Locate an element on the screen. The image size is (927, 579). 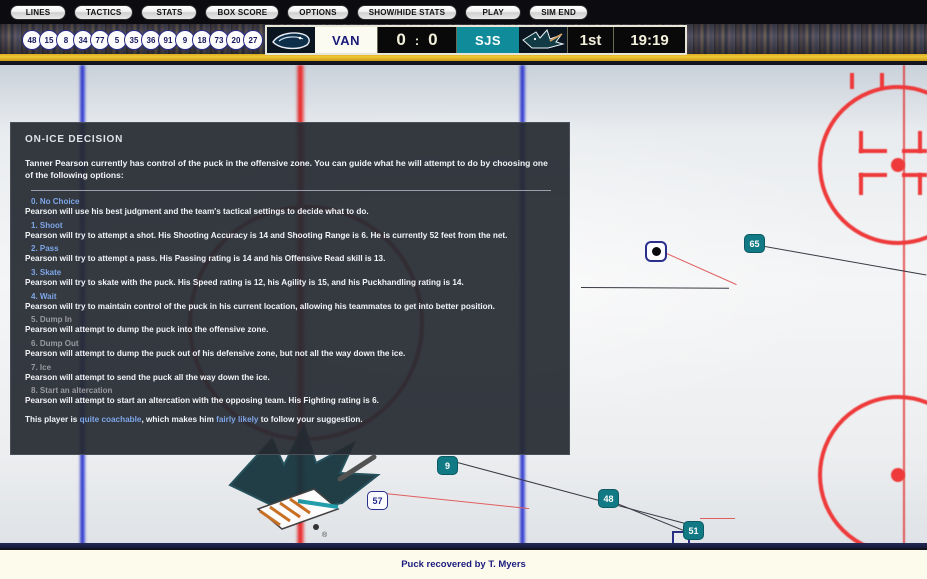
player-marker-57: 57 is located at coordinates (377, 500).